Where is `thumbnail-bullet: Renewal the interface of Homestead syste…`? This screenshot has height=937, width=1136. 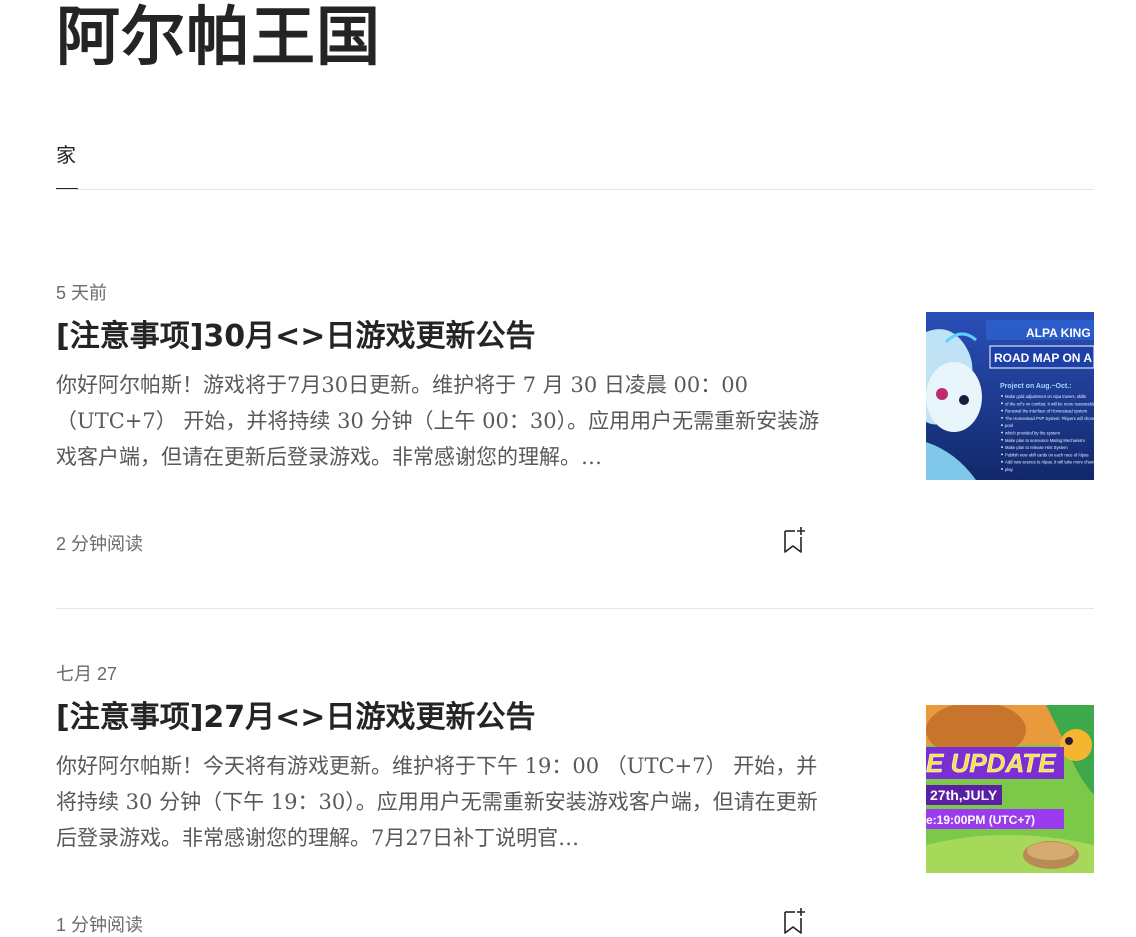
thumbnail-bullet: Renewal the interface of Homestead syste… is located at coordinates (1046, 411).